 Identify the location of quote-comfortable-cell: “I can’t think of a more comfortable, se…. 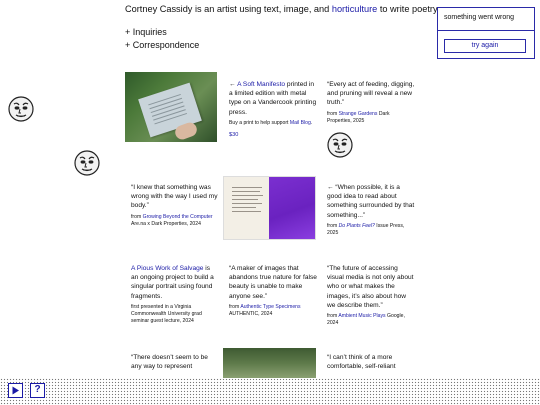
(371, 362).